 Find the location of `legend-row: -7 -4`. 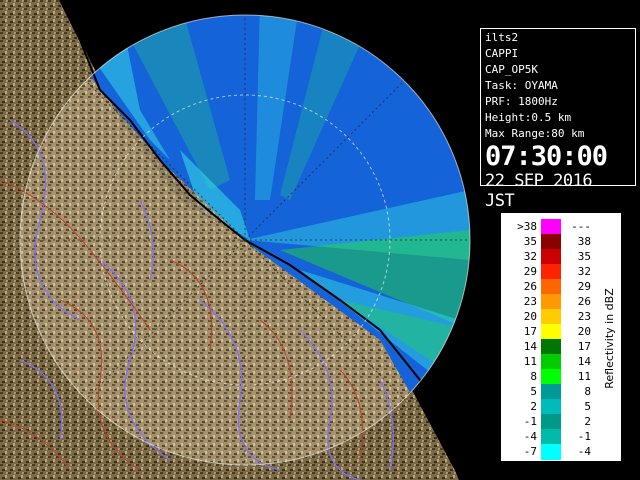

legend-row: -7 -4 is located at coordinates (551, 452).